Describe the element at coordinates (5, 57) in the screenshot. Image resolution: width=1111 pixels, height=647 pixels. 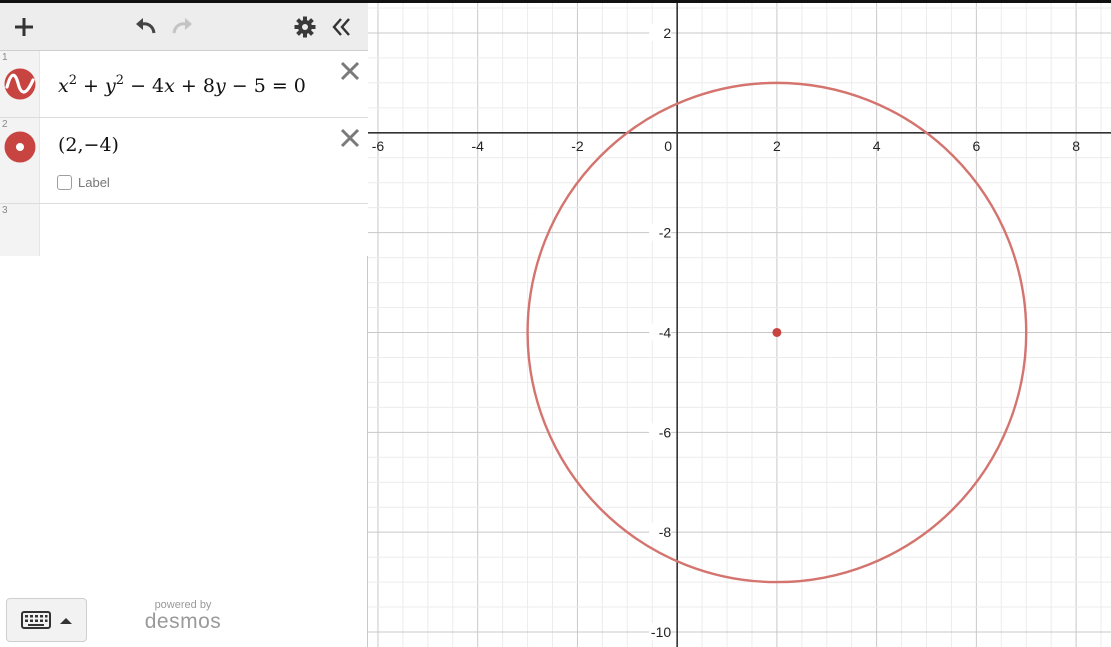
I see `expression-index: 1` at that location.